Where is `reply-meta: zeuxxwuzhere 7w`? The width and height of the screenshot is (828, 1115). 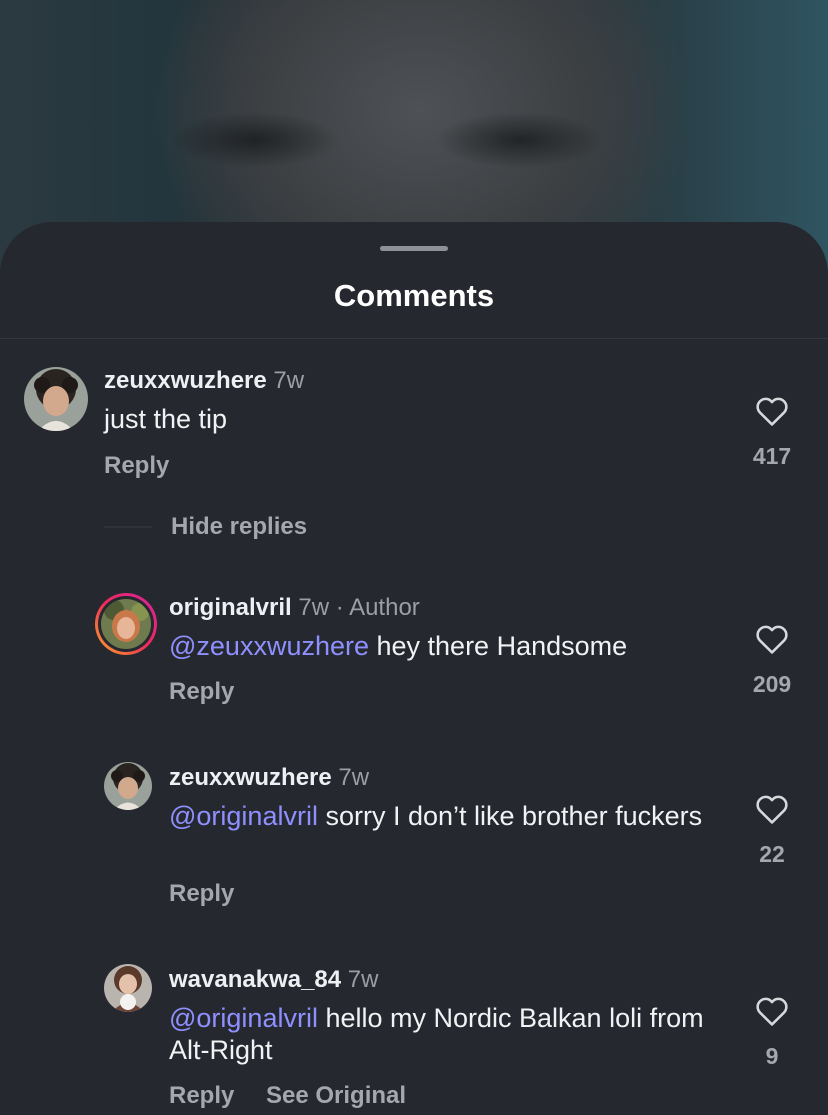
reply-meta: zeuxxwuzhere 7w is located at coordinates (269, 778).